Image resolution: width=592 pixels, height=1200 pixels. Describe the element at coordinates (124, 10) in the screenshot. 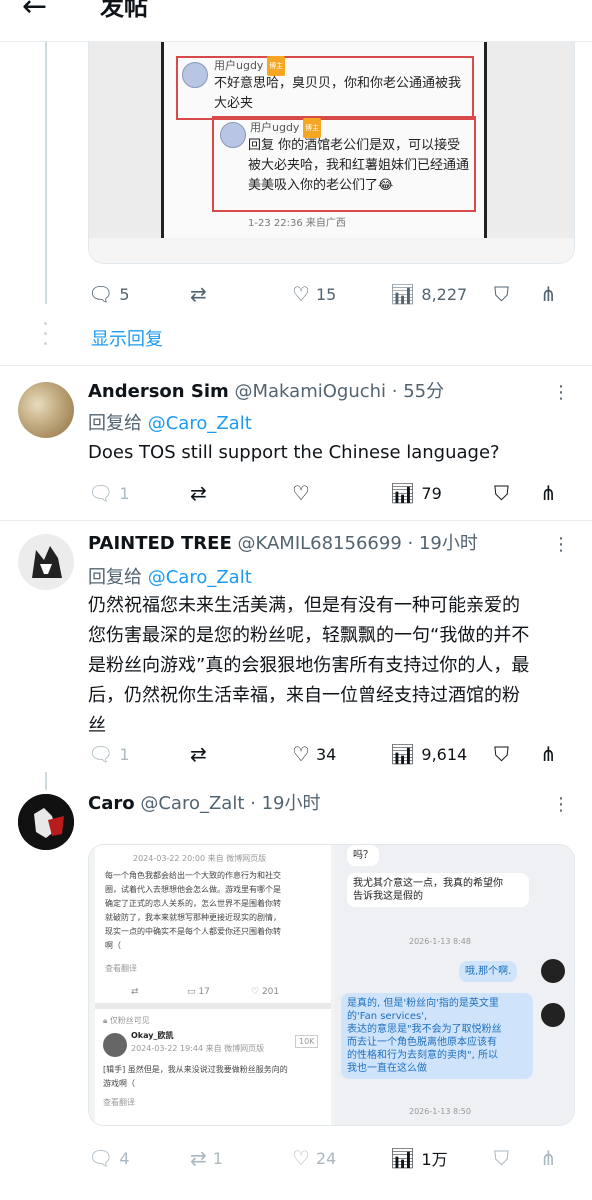

I see `page-title: 发帖` at that location.